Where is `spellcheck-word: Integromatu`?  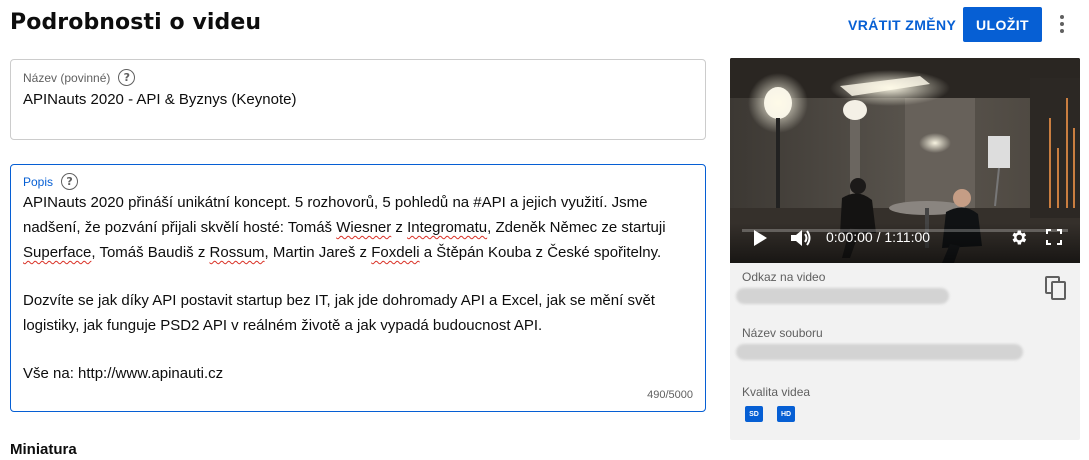
spellcheck-word: Integromatu is located at coordinates (447, 227).